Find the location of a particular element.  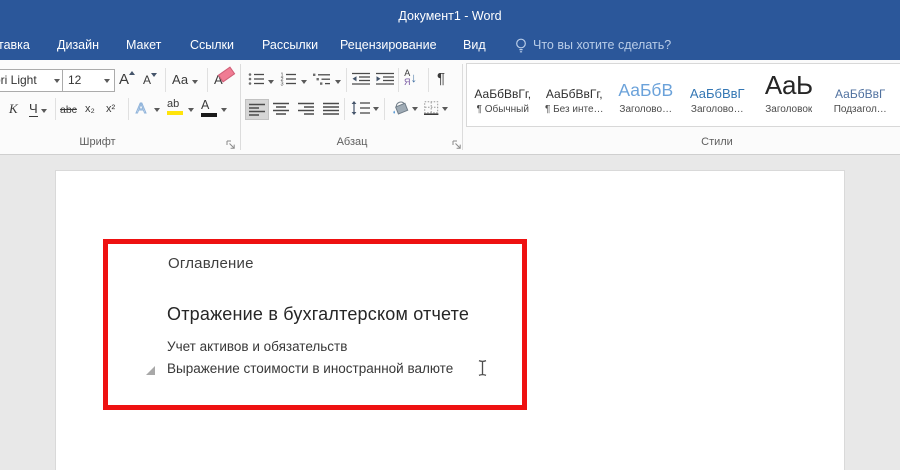

tell-me-box: Что вы хотите сделать? is located at coordinates (602, 45).